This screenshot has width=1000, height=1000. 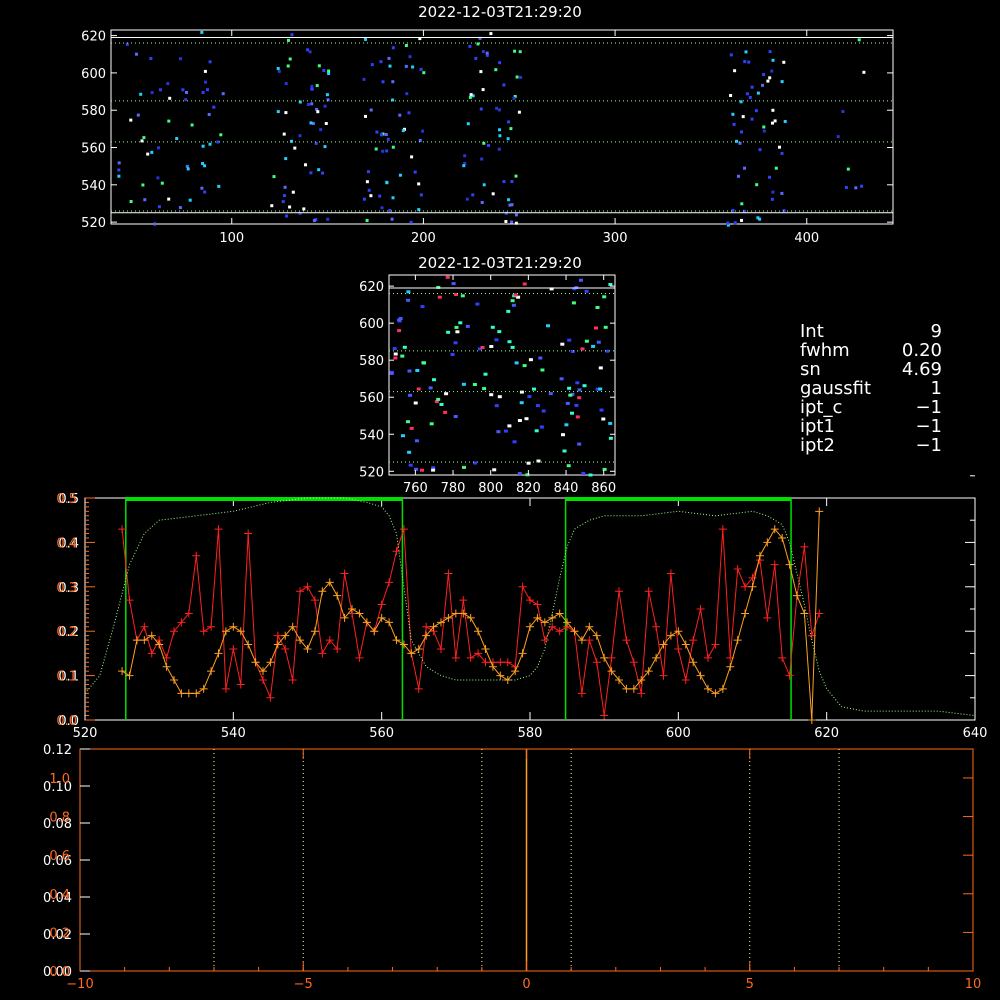 I want to click on profile-x-tick-label: 540, so click(x=233, y=733).